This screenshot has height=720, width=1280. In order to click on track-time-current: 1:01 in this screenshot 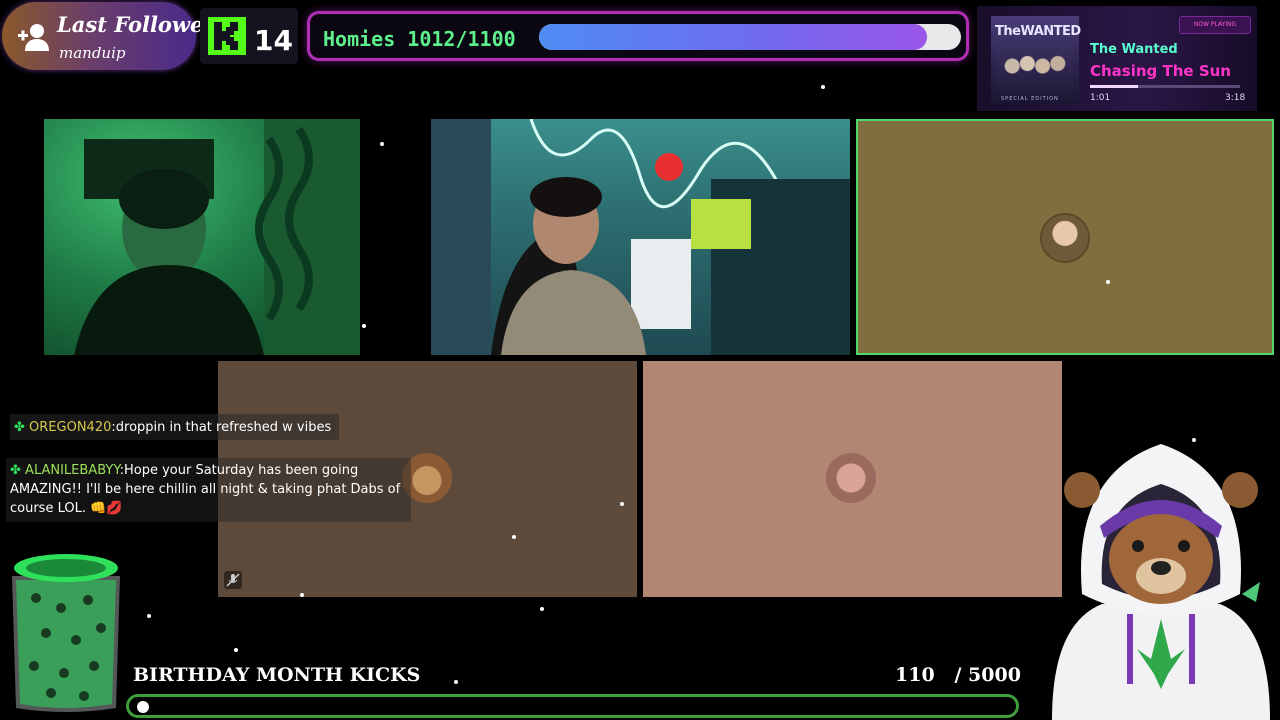, I will do `click(1100, 98)`.